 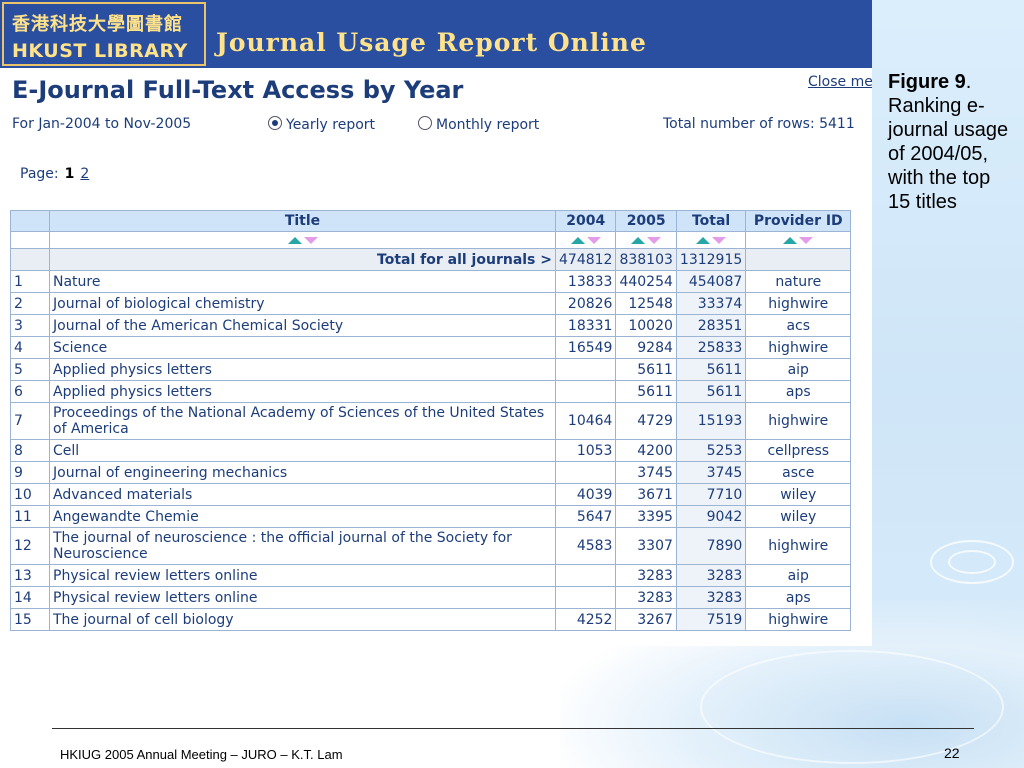 I want to click on page-link-2: 2, so click(x=84, y=174).